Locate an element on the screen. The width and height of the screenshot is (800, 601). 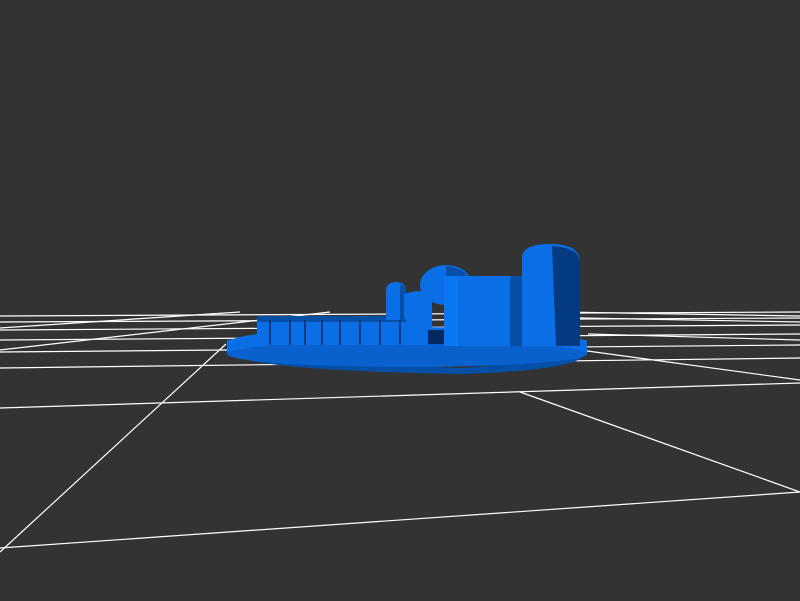
model-main-block-front is located at coordinates (451, 311).